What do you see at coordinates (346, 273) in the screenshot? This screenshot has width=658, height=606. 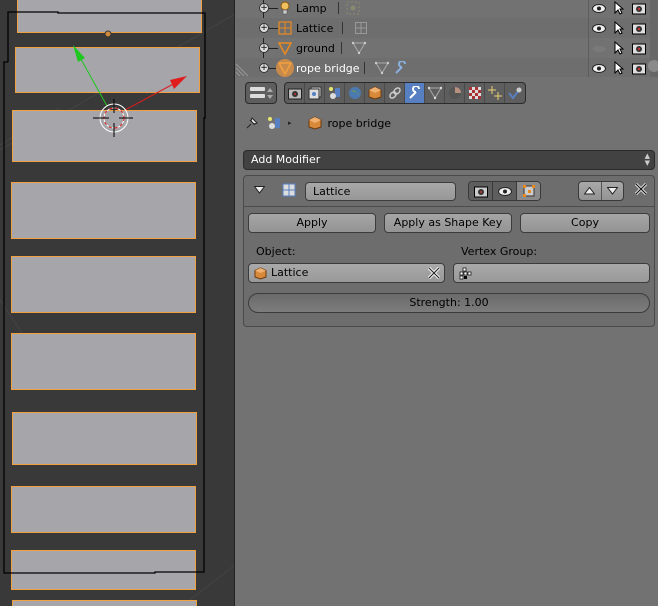 I see `object-field: Lattice` at bounding box center [346, 273].